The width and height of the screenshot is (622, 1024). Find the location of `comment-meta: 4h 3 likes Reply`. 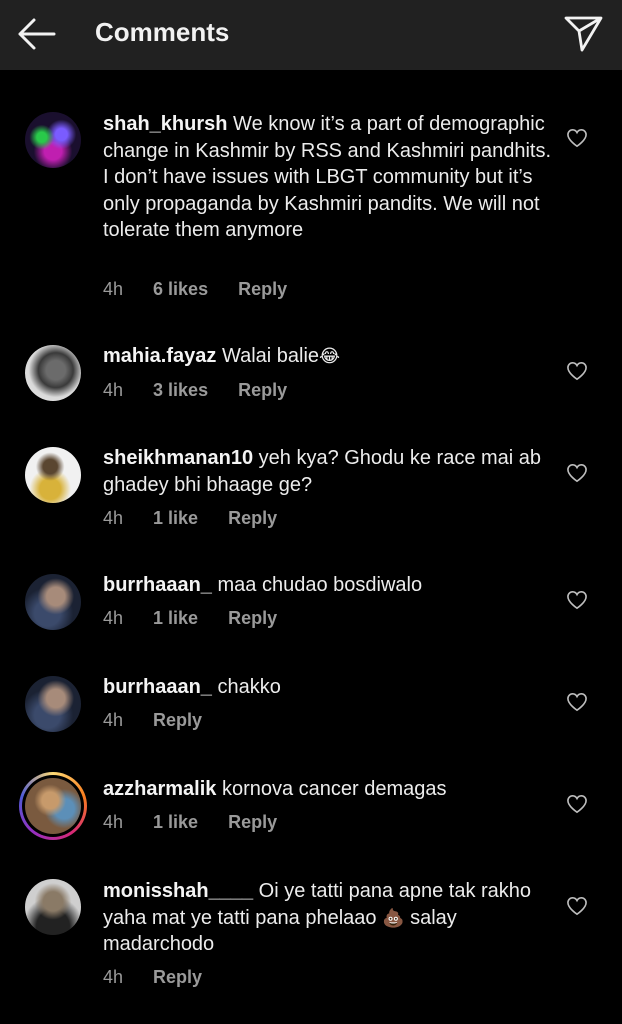

comment-meta: 4h 3 likes Reply is located at coordinates (195, 390).